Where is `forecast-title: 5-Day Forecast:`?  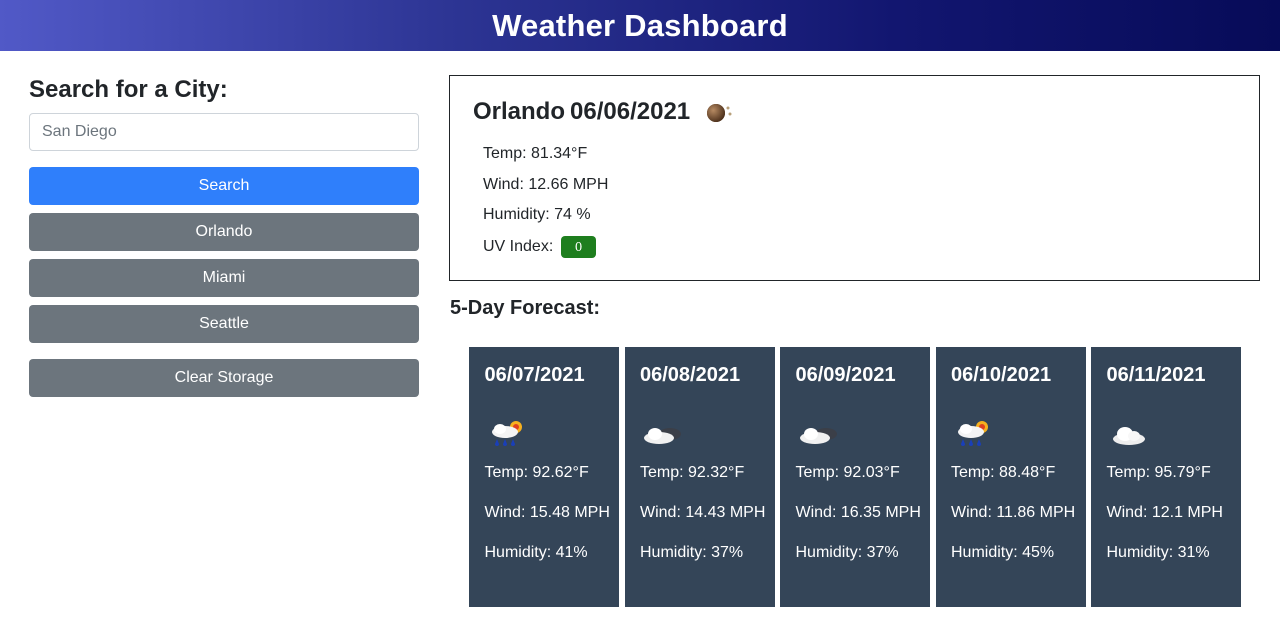 forecast-title: 5-Day Forecast: is located at coordinates (525, 308).